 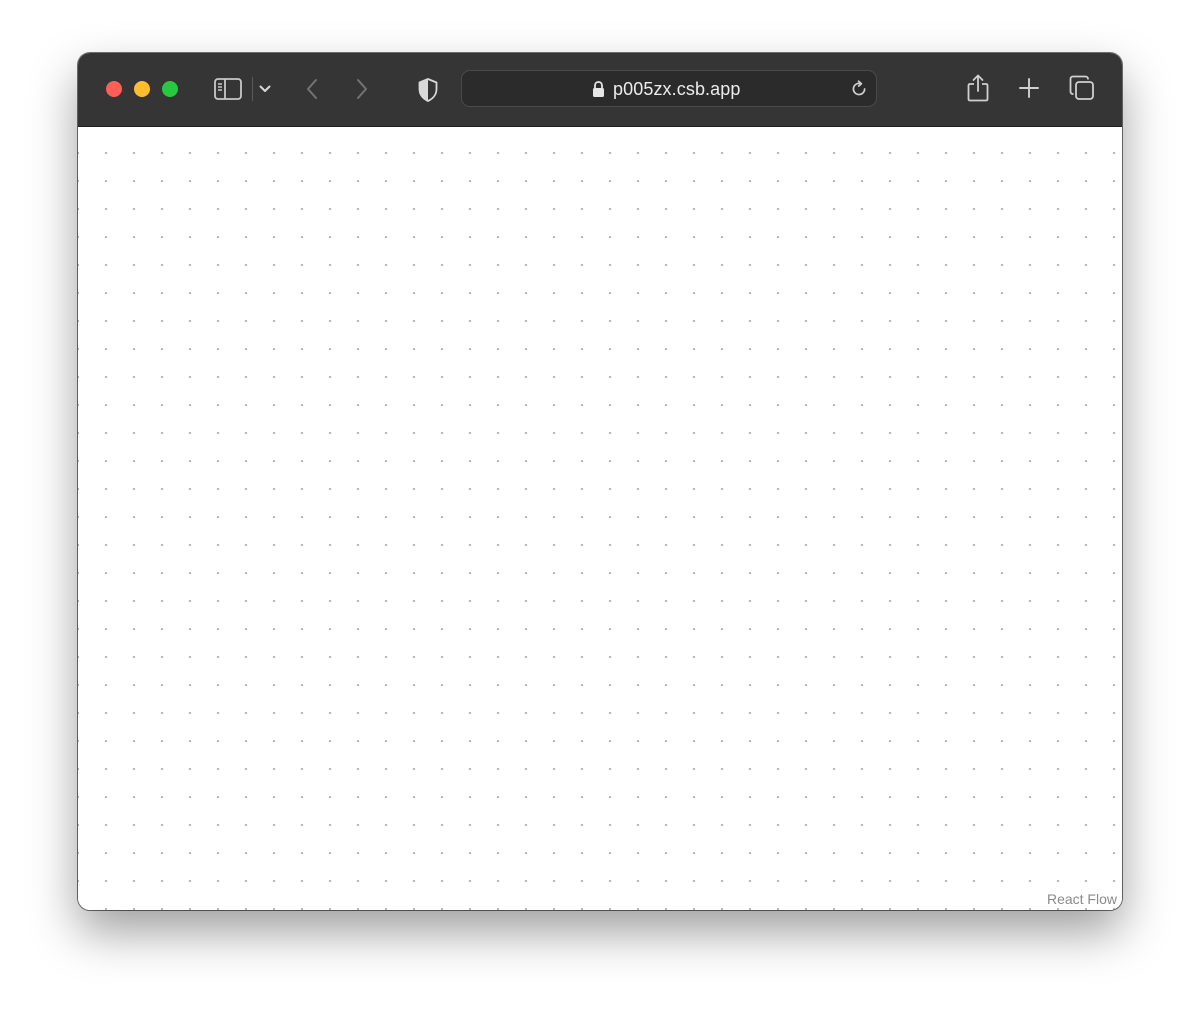 I want to click on lock-icon, so click(x=598, y=92).